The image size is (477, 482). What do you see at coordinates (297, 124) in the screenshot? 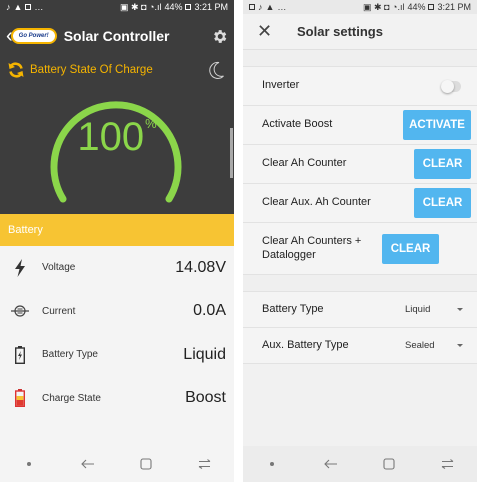
I see `boost-label: Activate Boost` at bounding box center [297, 124].